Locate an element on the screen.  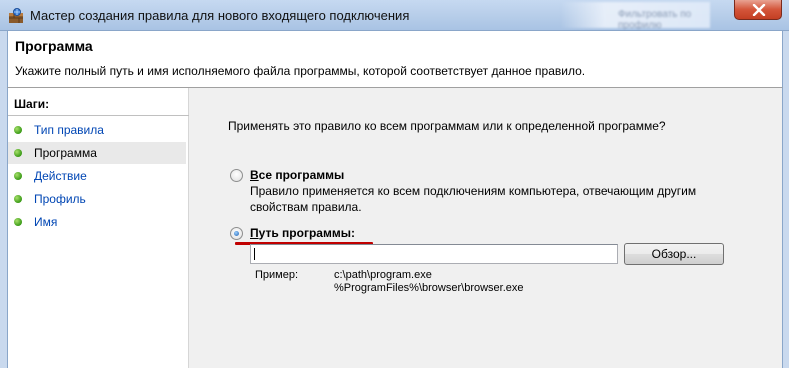
step-program: Программа is located at coordinates (97, 153).